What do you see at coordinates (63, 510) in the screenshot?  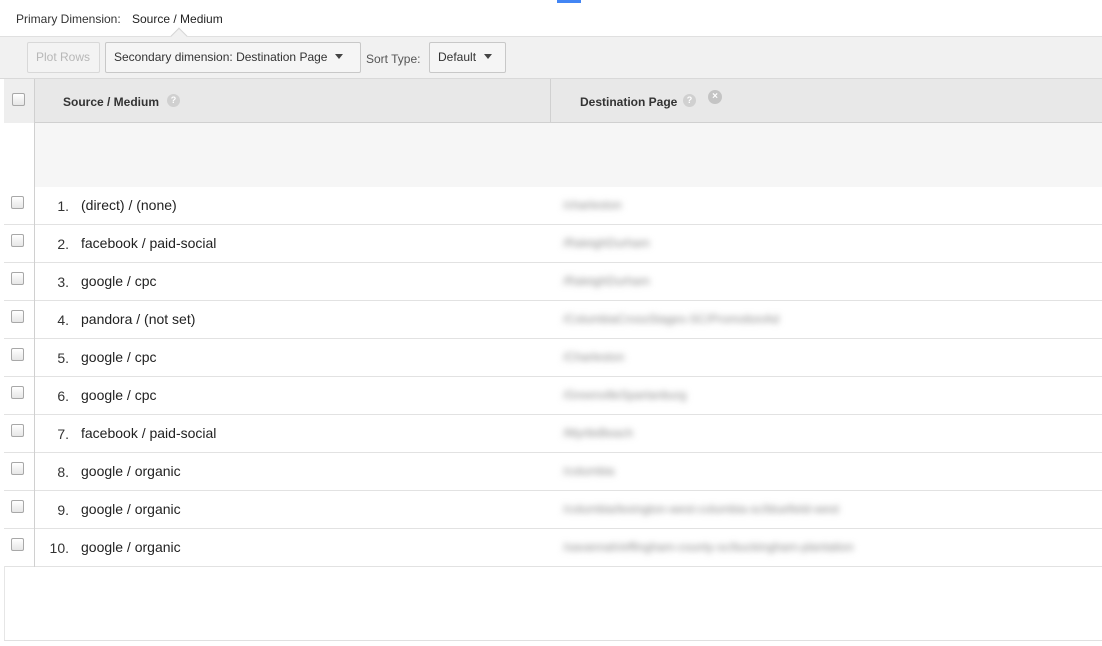 I see `row-number: 9.` at bounding box center [63, 510].